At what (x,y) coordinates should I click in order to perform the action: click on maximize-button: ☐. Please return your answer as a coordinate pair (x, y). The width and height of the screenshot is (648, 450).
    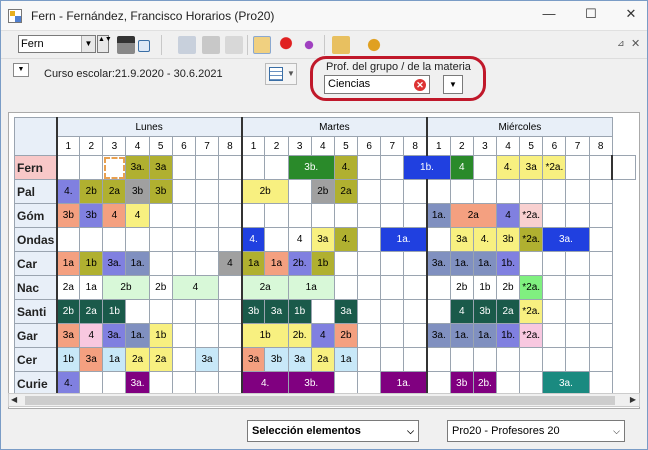
    Looking at the image, I should click on (591, 15).